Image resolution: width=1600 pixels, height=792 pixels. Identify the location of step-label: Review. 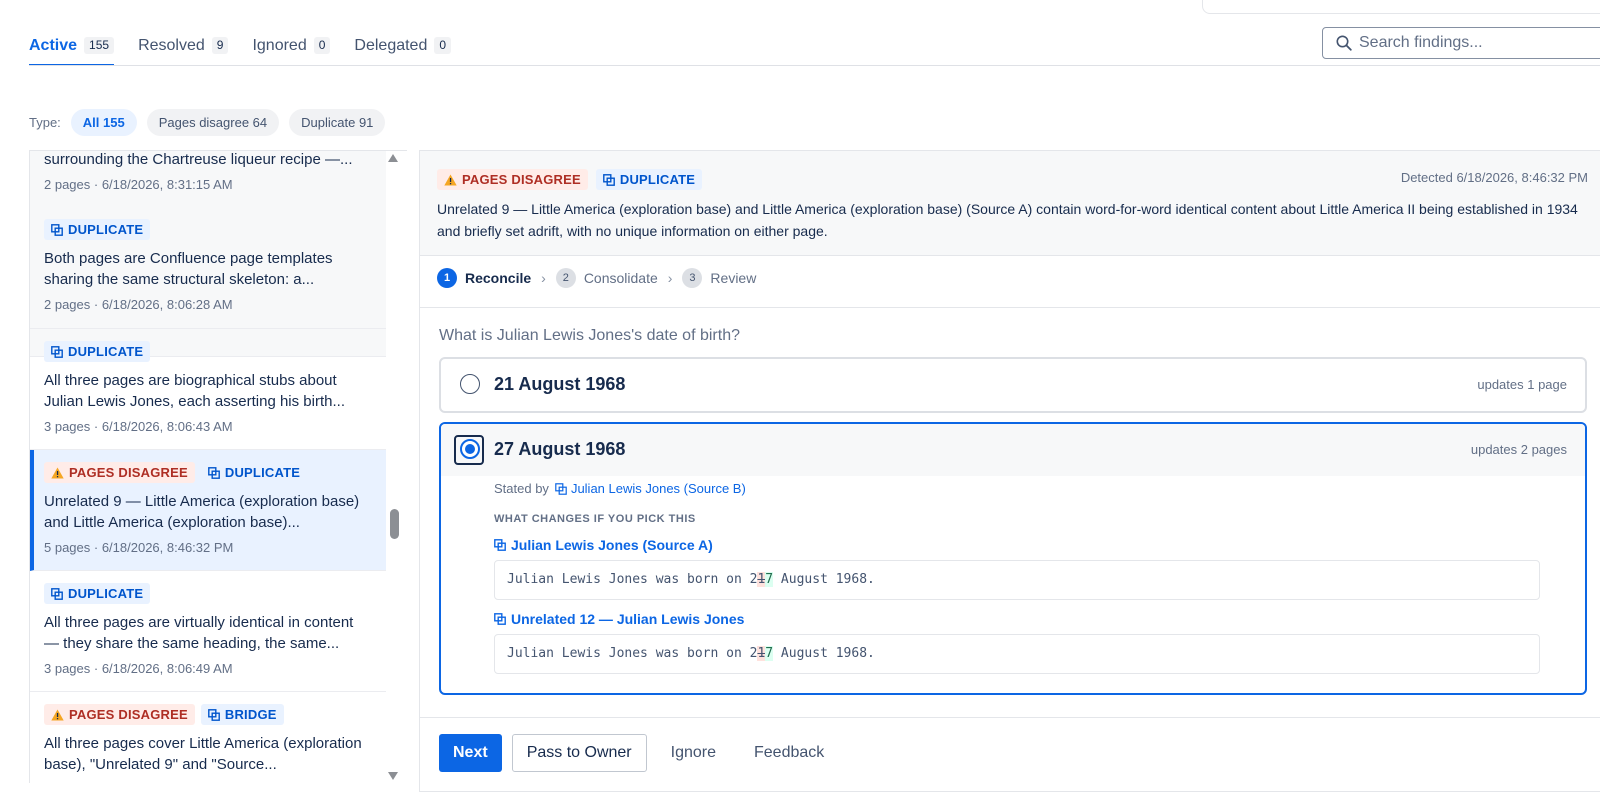
(733, 278).